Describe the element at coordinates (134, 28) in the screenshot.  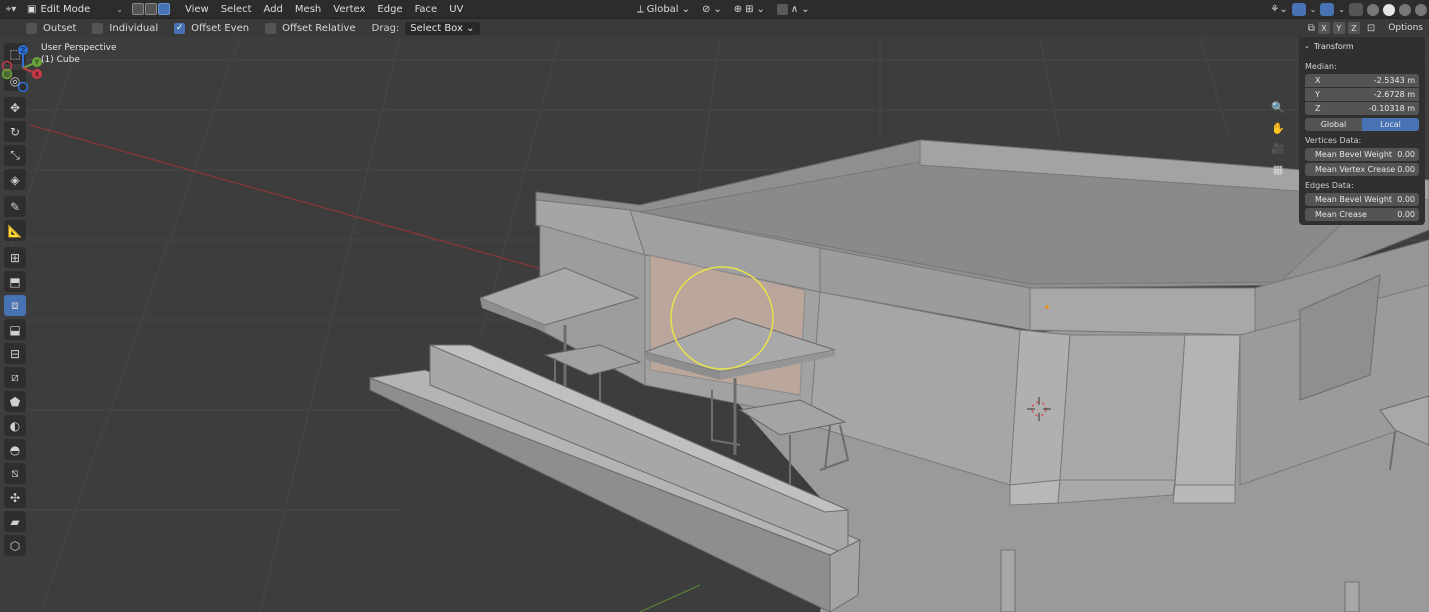
I see `individual-label: Individual` at that location.